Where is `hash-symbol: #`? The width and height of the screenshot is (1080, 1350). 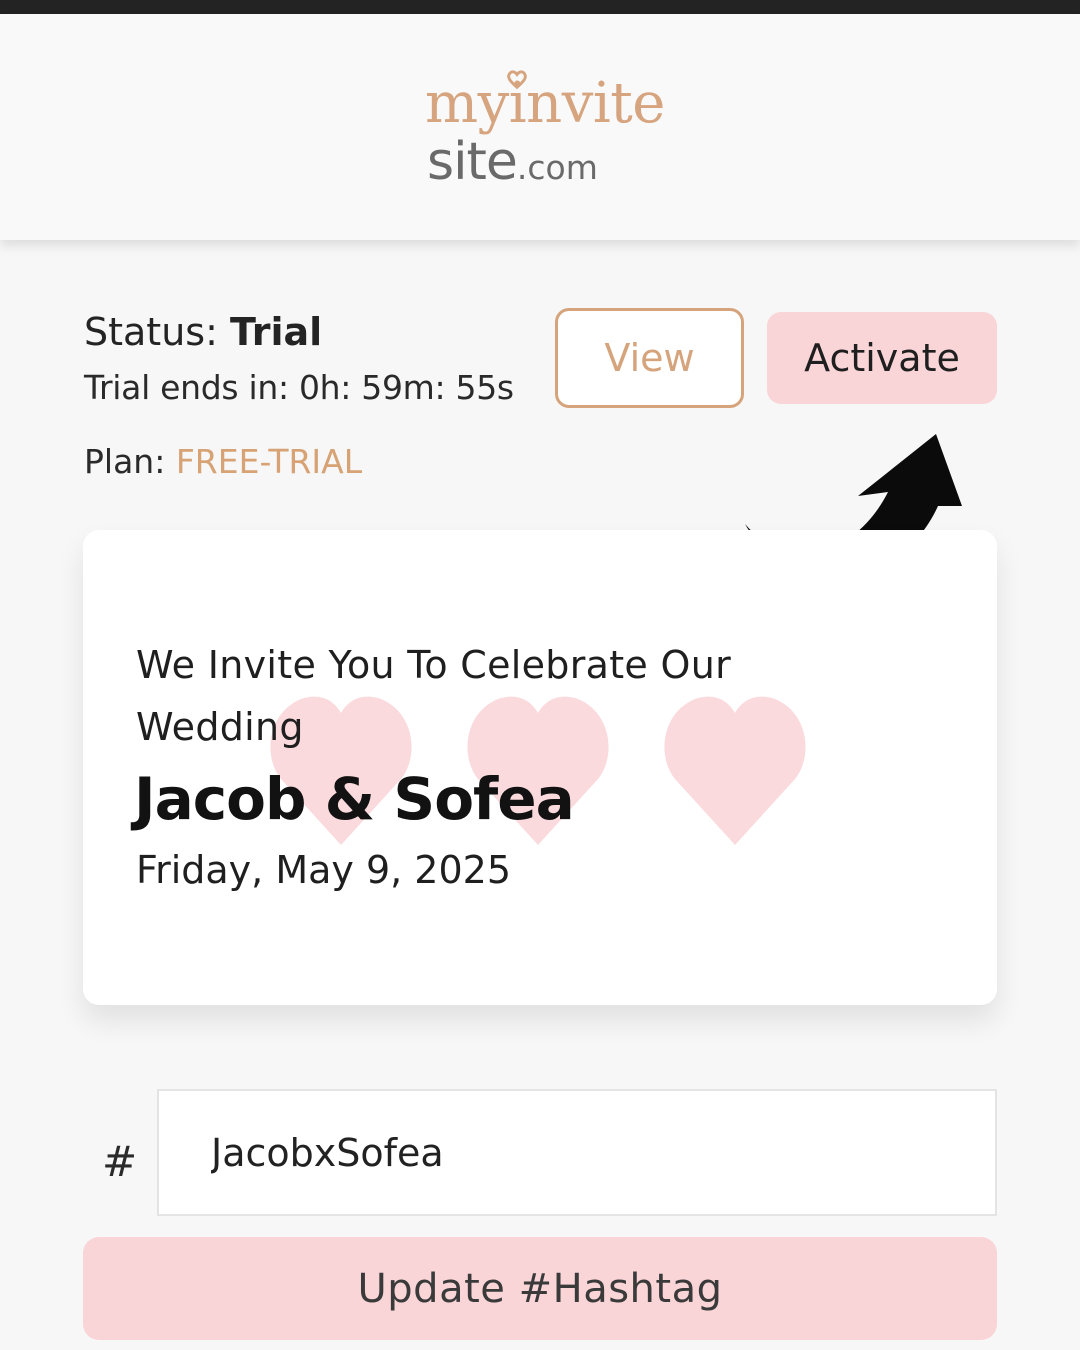
hash-symbol: # is located at coordinates (120, 1161).